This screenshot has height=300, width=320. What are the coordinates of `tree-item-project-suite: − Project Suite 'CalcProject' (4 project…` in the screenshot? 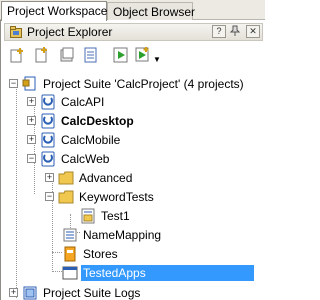 It's located at (127, 83).